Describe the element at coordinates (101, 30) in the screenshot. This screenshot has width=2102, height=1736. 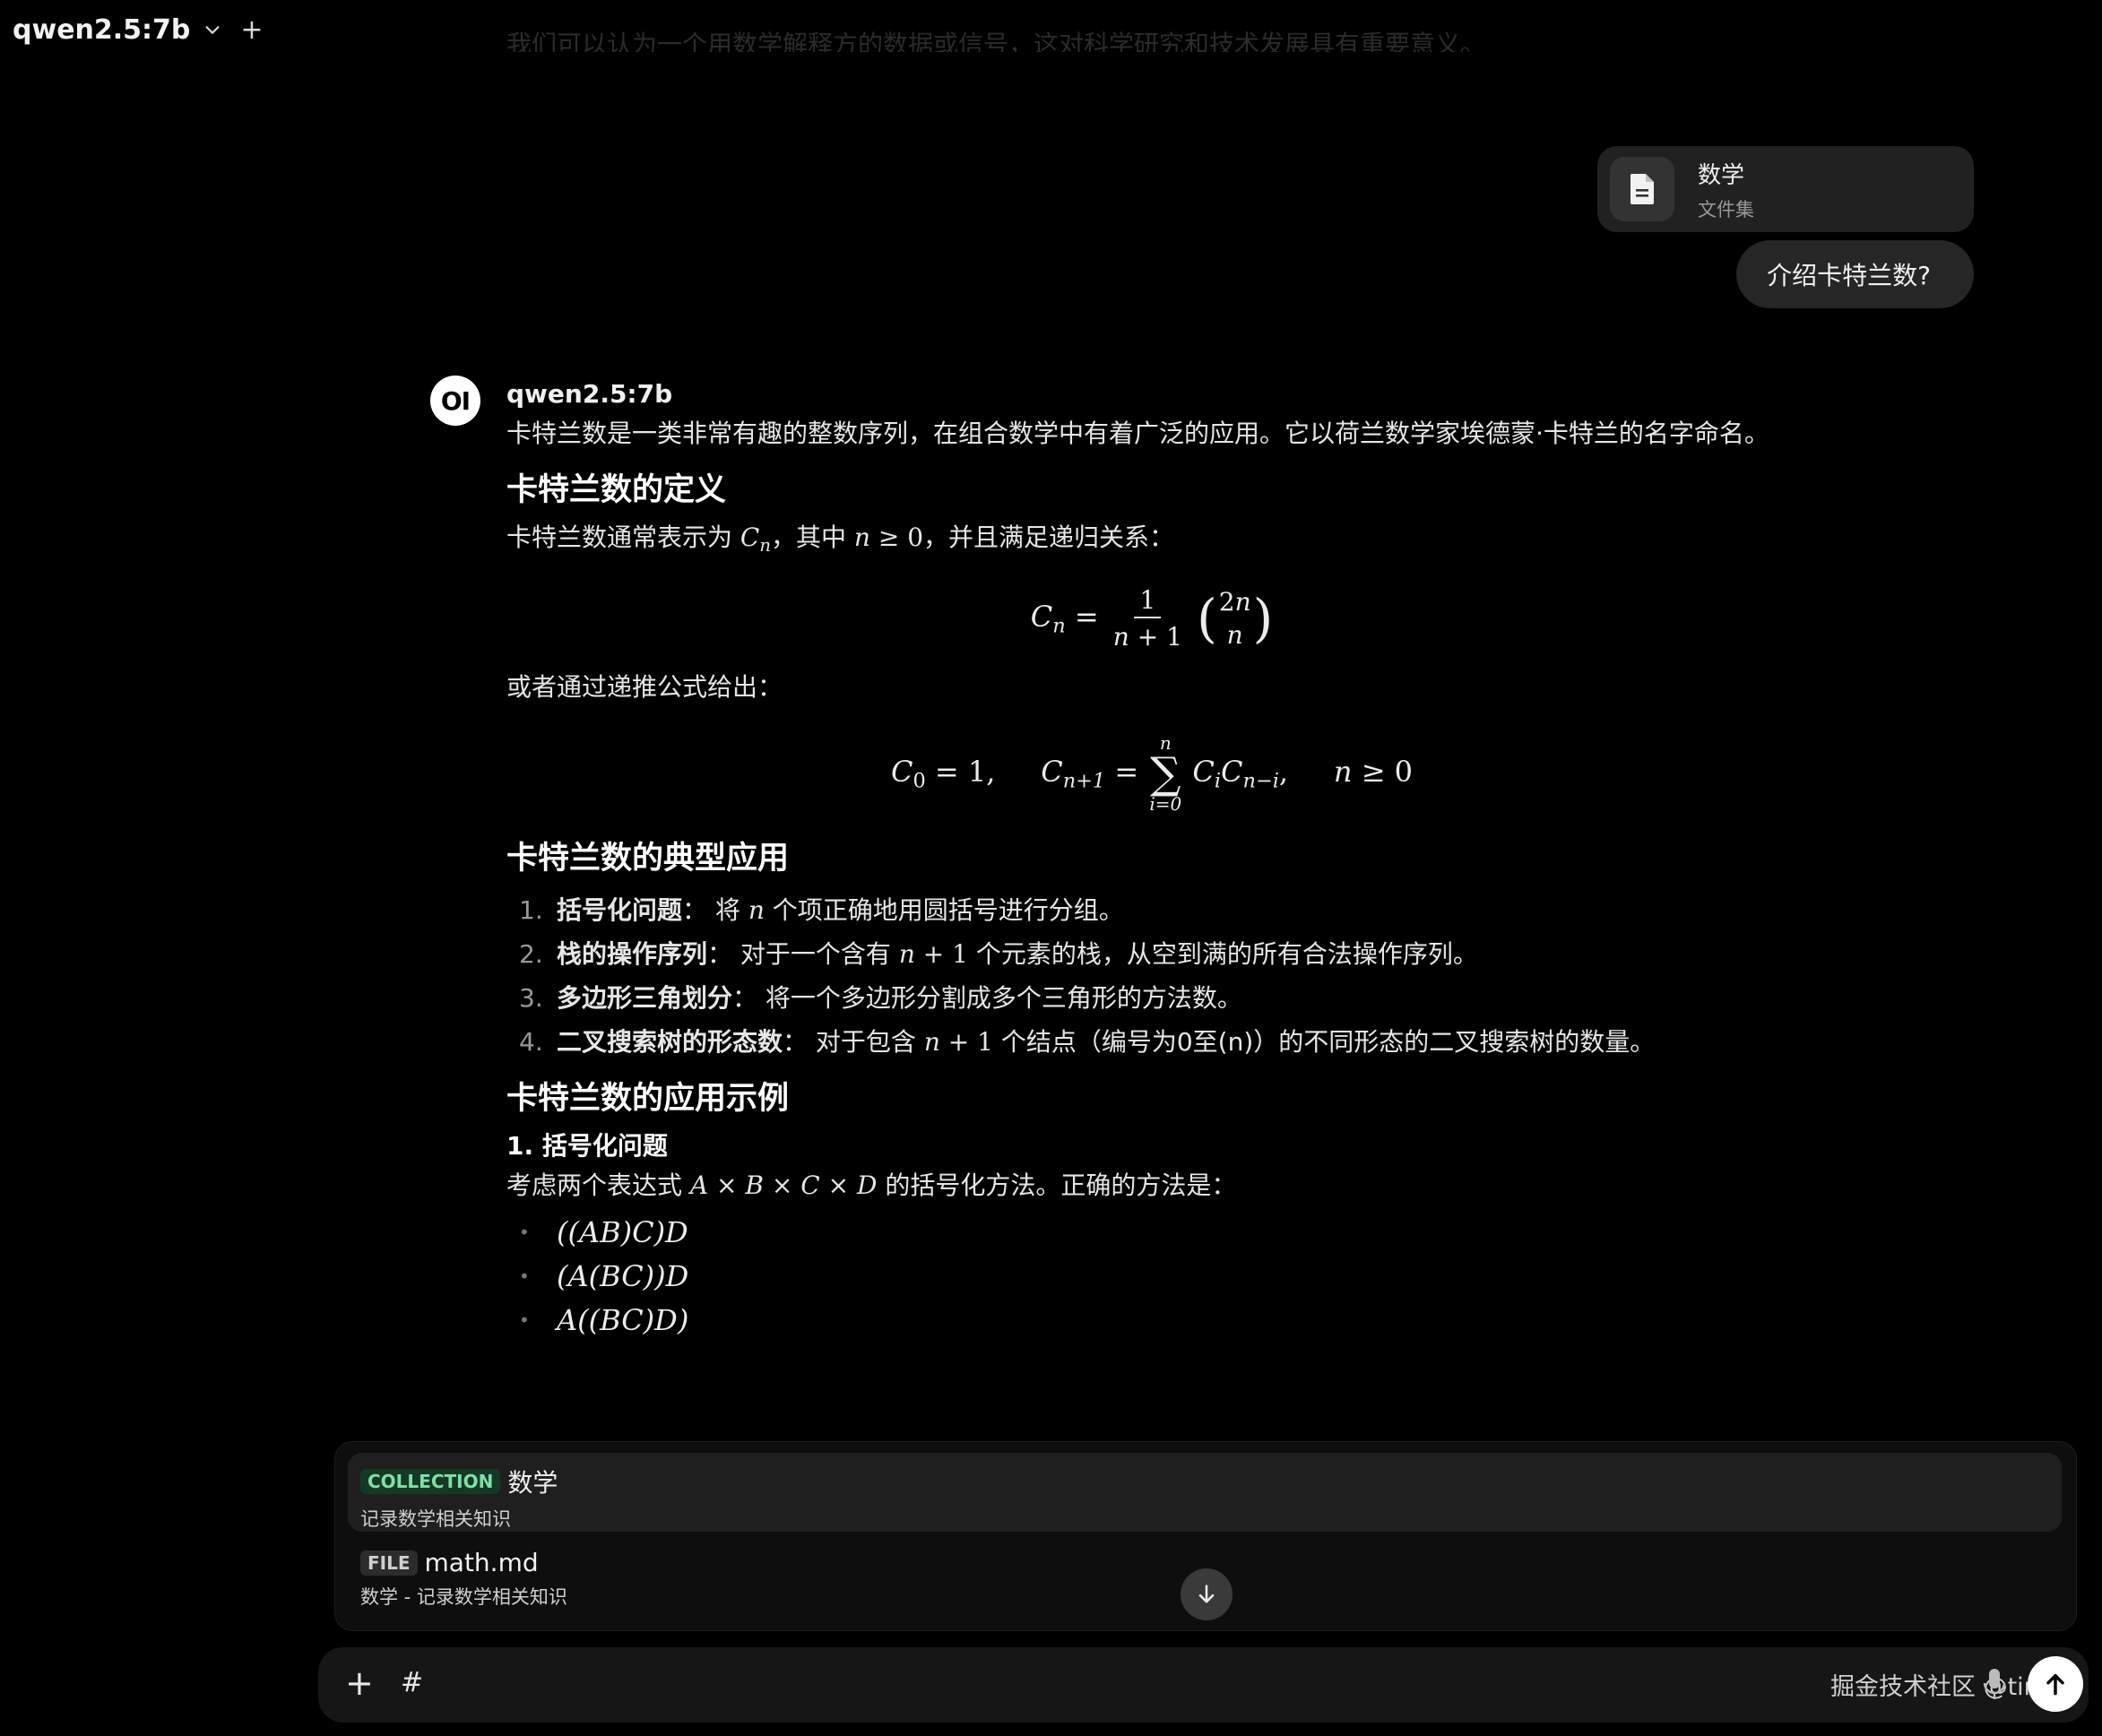
I see `model-selector: qwen2.5:7b` at that location.